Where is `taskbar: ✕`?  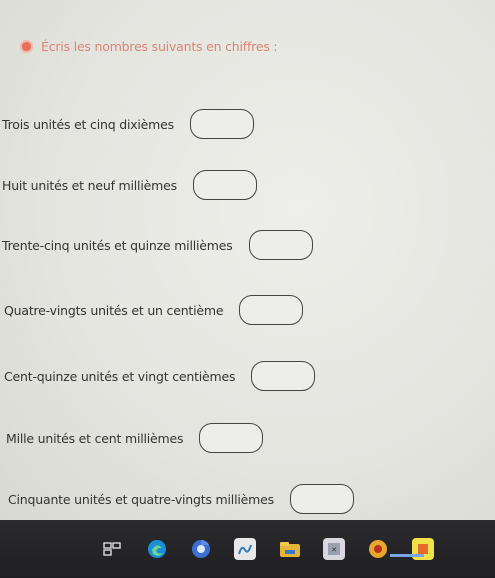
taskbar: ✕ is located at coordinates (247, 549).